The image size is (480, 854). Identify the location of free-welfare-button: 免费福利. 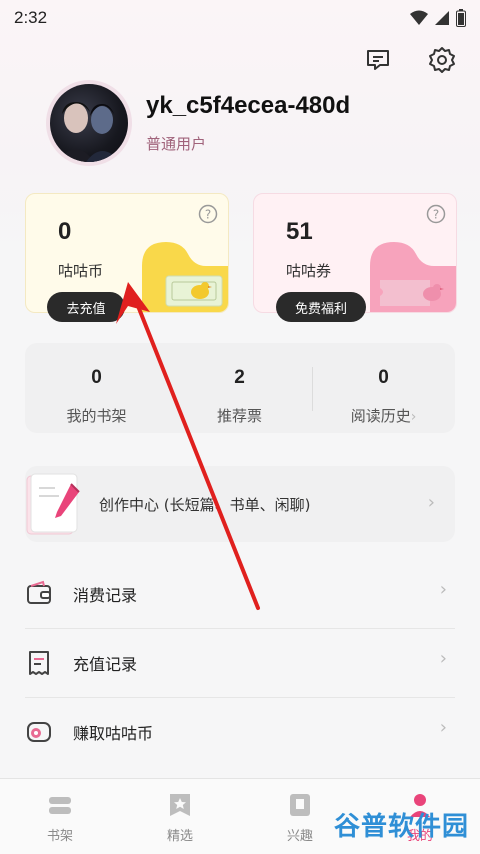
(321, 307).